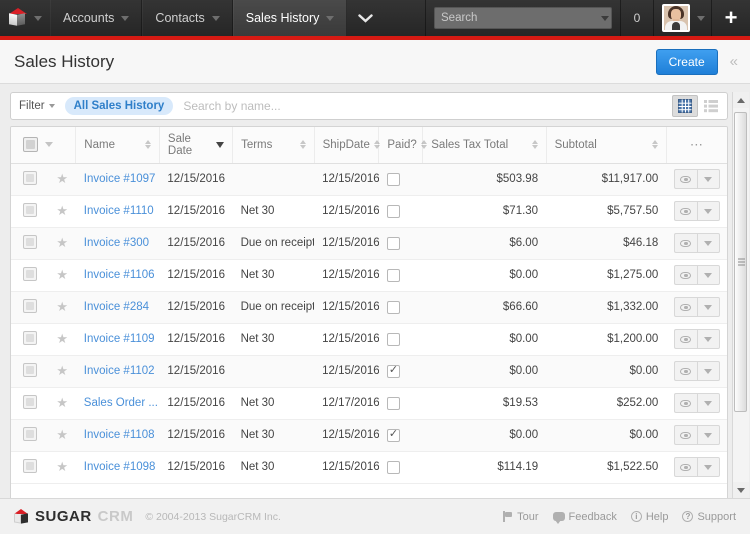 The height and width of the screenshot is (534, 750). I want to click on column-header-subtotal: Subtotal, so click(606, 145).